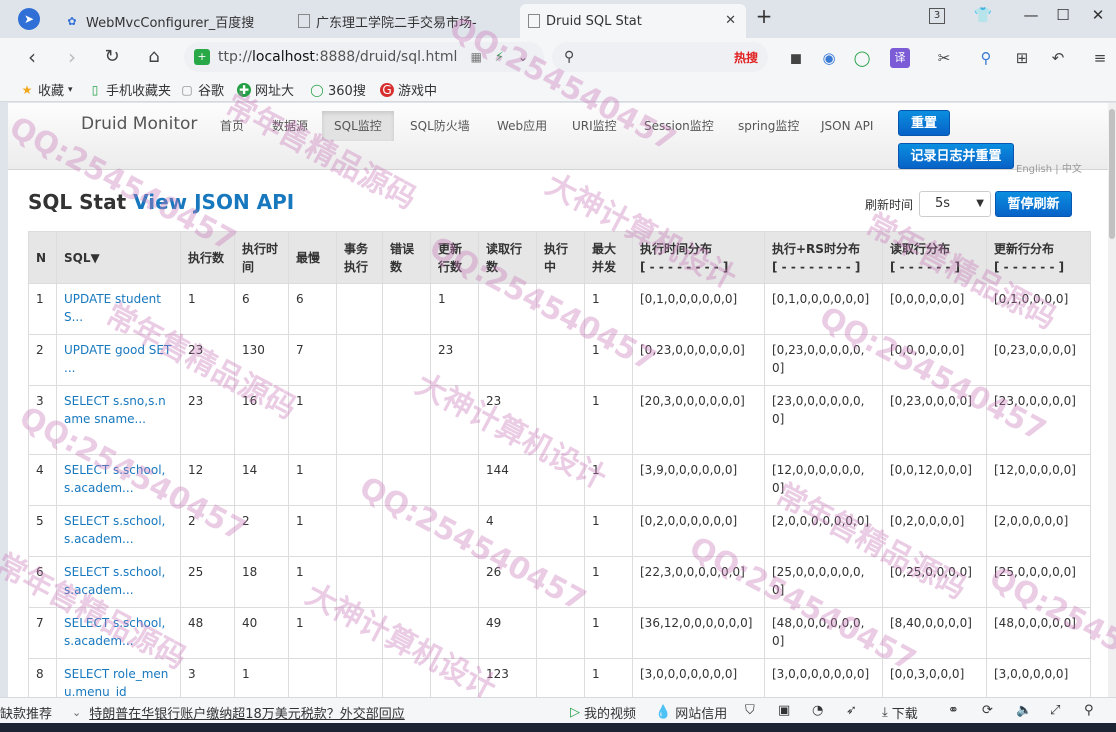 This screenshot has height=732, width=1116. What do you see at coordinates (202, 90) in the screenshot?
I see `bookmark-item: ▢ 谷歌` at bounding box center [202, 90].